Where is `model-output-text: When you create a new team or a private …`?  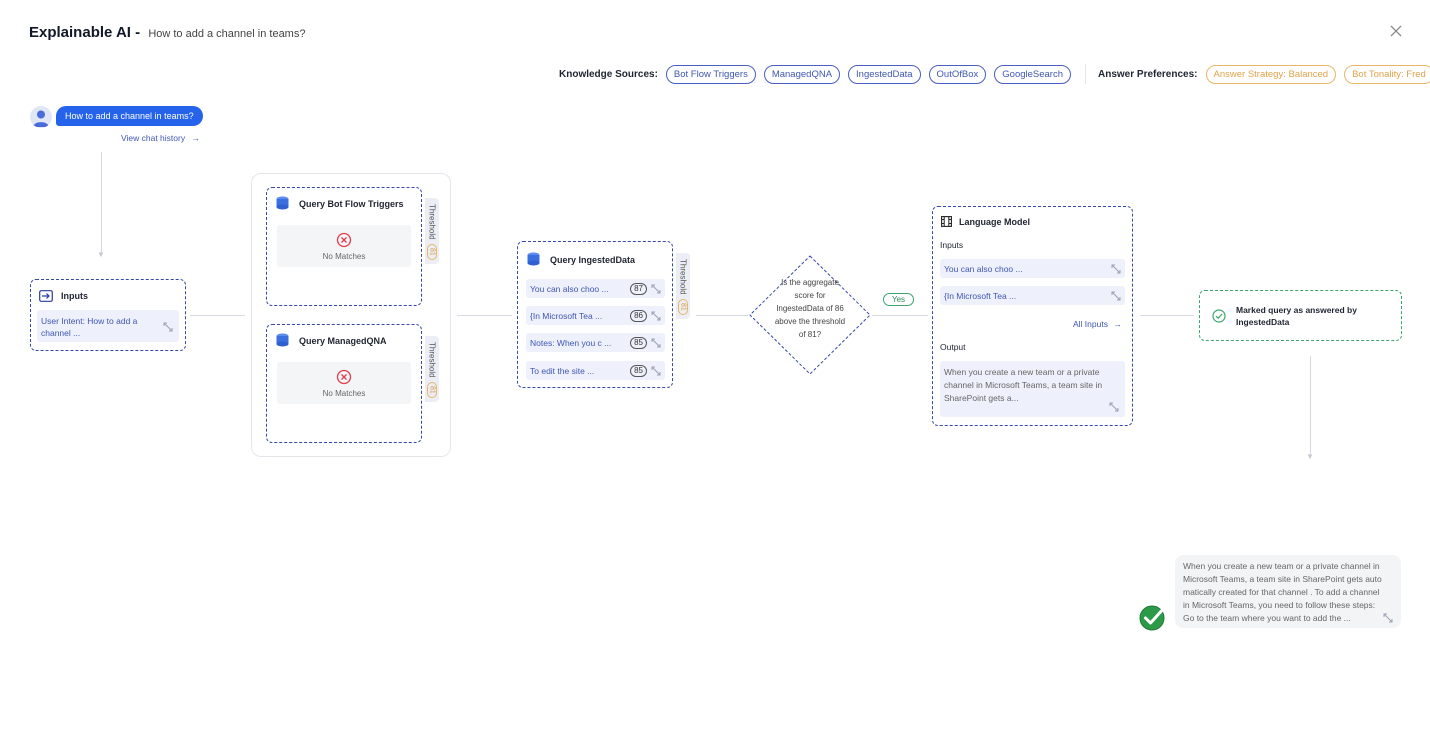 model-output-text: When you create a new team or a private … is located at coordinates (1023, 385).